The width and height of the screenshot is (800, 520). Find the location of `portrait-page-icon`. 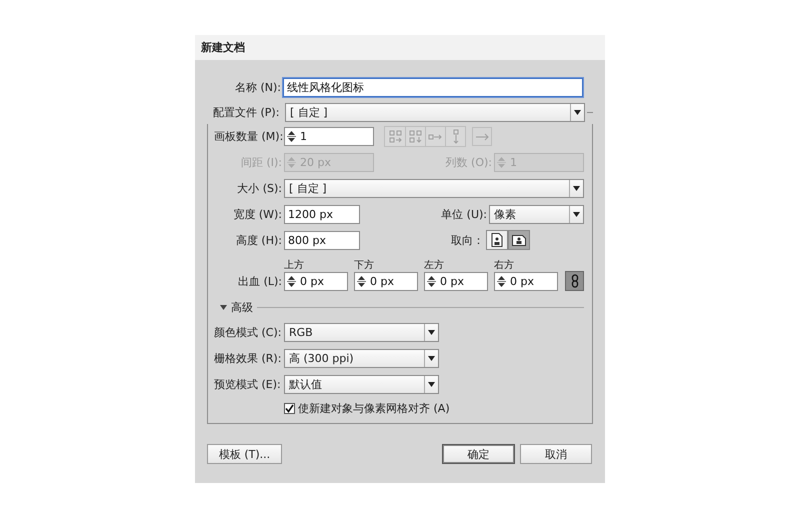

portrait-page-icon is located at coordinates (497, 240).